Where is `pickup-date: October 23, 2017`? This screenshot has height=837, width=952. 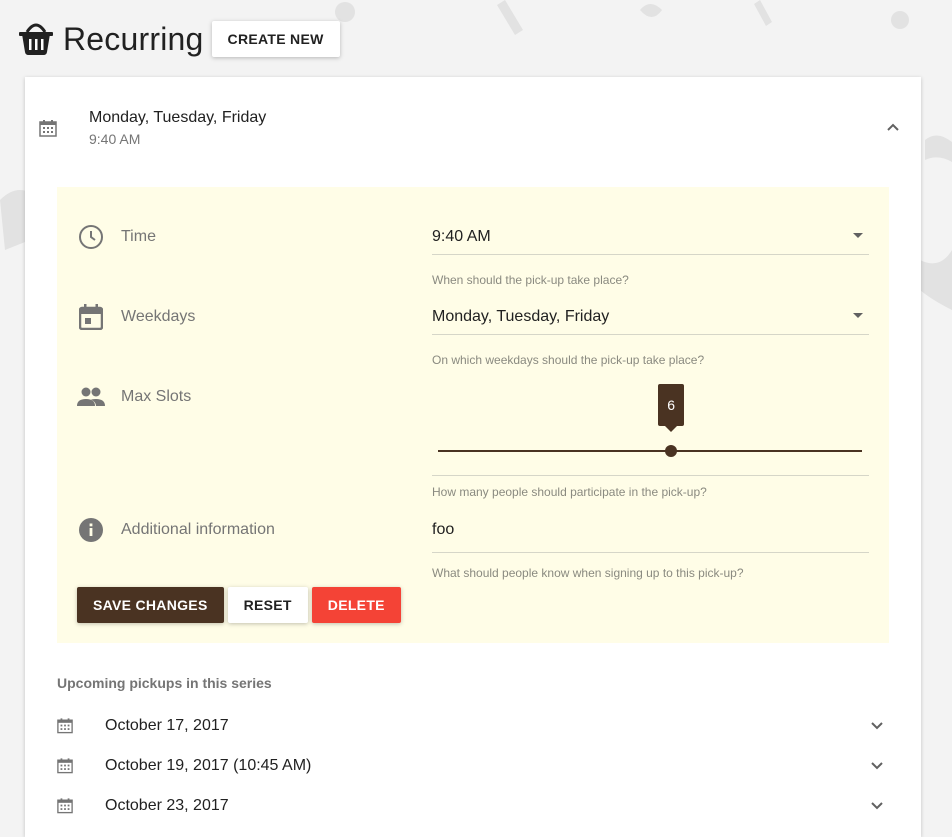 pickup-date: October 23, 2017 is located at coordinates (167, 805).